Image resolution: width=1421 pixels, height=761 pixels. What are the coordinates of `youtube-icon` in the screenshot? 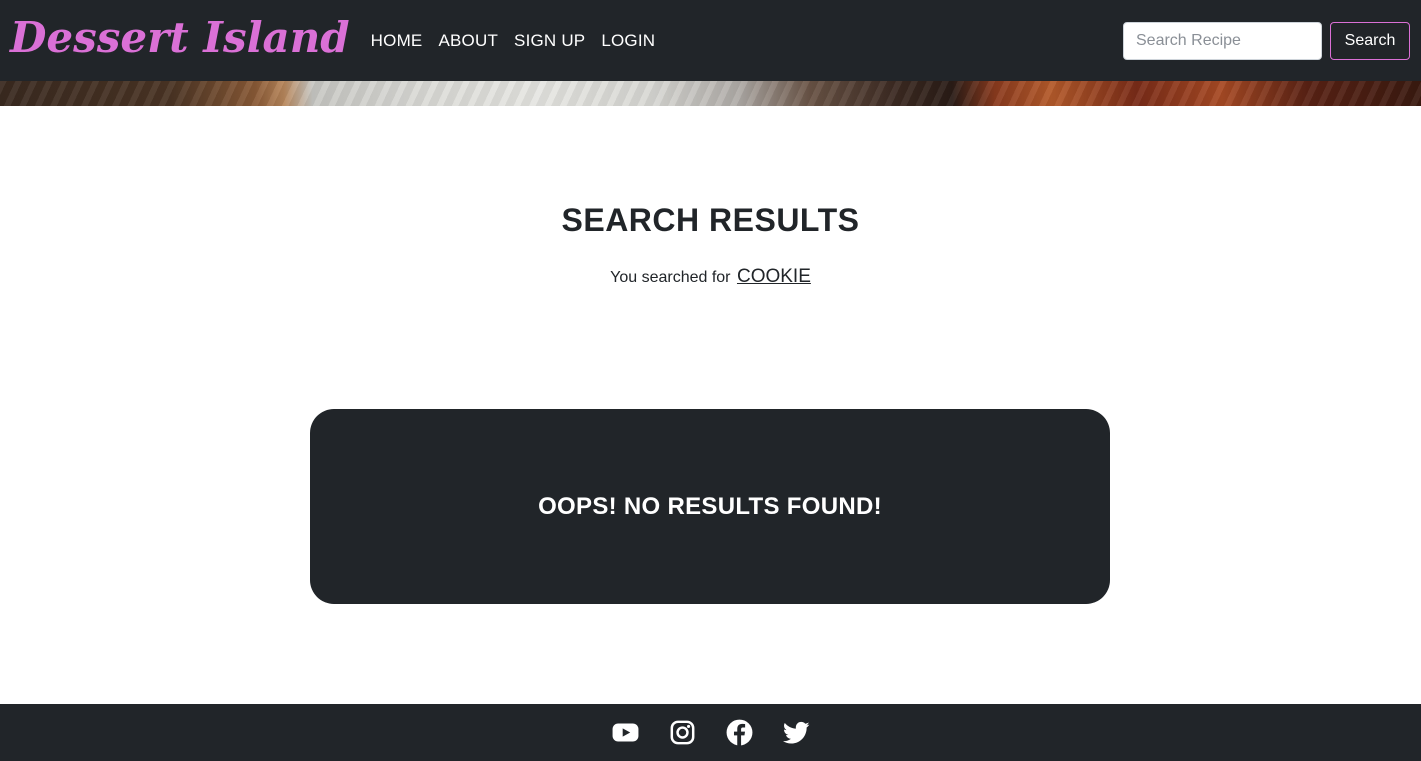 It's located at (625, 732).